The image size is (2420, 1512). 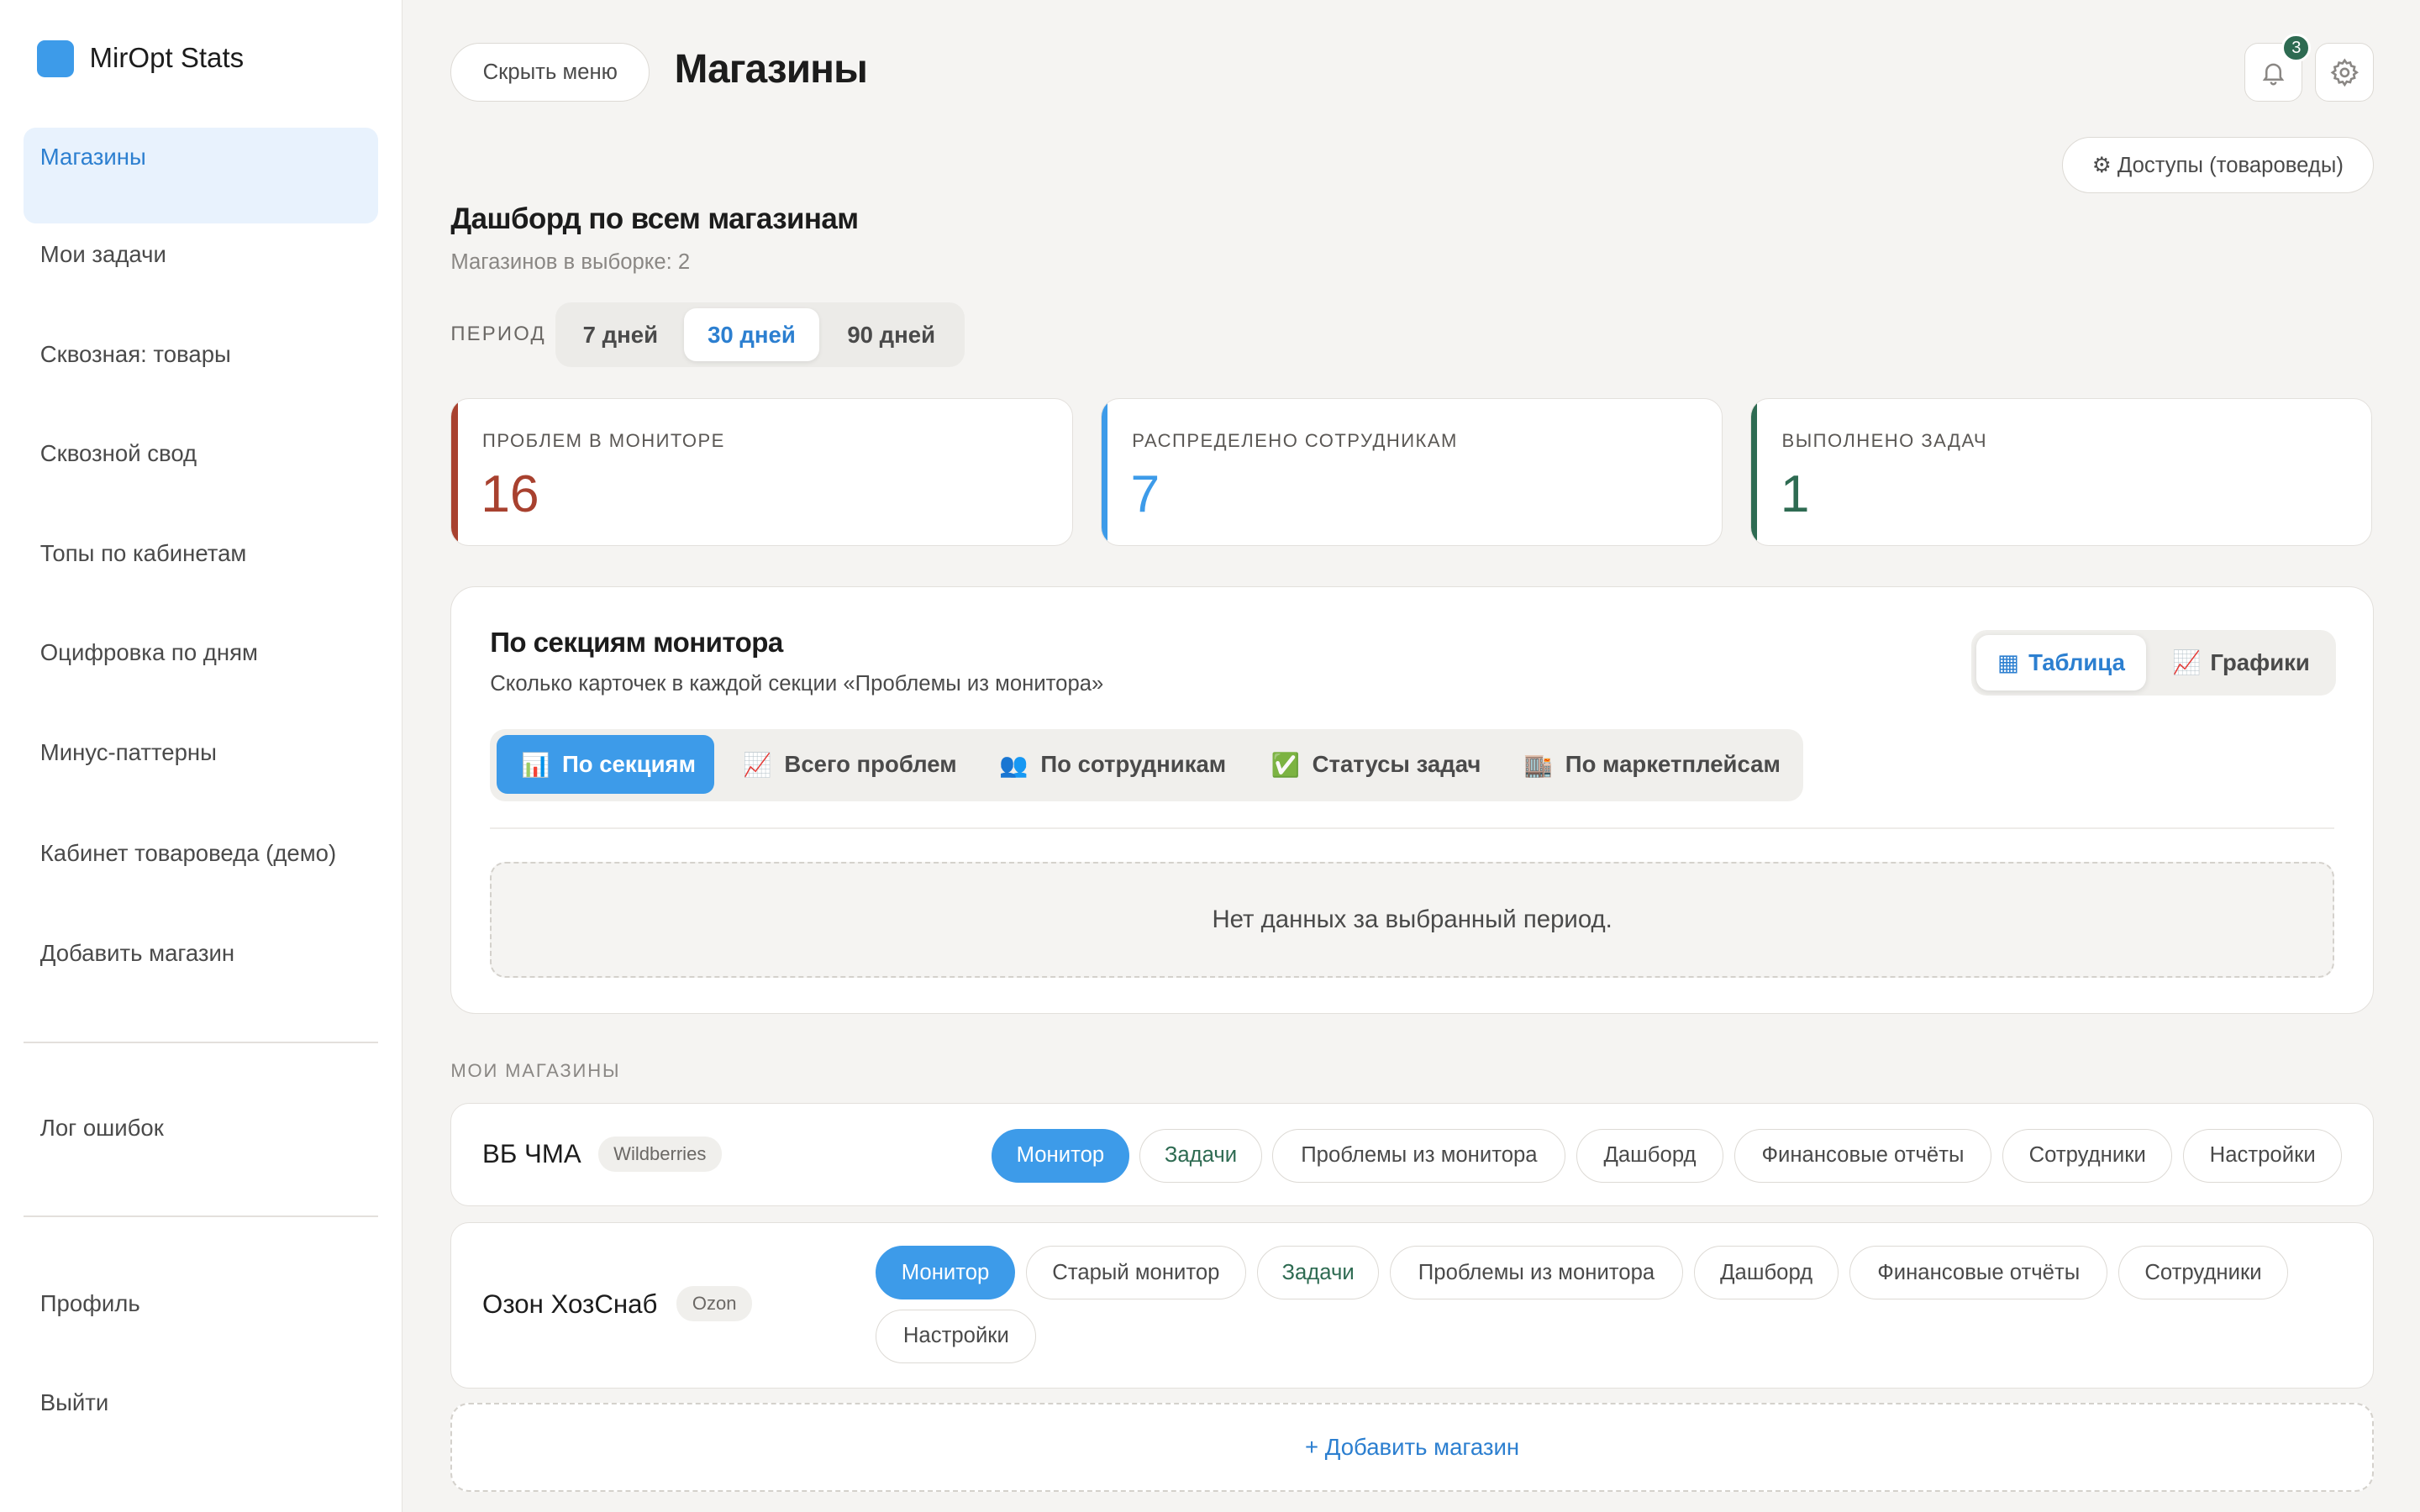 I want to click on view-table-button: ▦ Таблица, so click(x=2060, y=662).